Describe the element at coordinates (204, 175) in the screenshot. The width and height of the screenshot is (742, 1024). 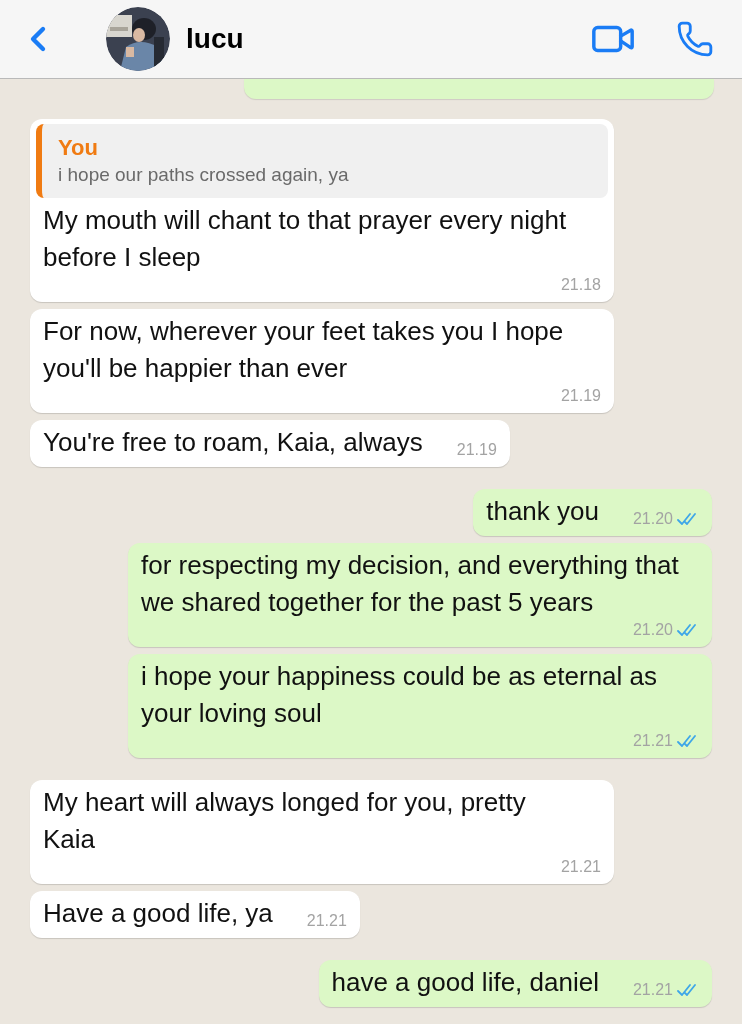
I see `quote-text: i hope our paths crossed again, ya` at that location.